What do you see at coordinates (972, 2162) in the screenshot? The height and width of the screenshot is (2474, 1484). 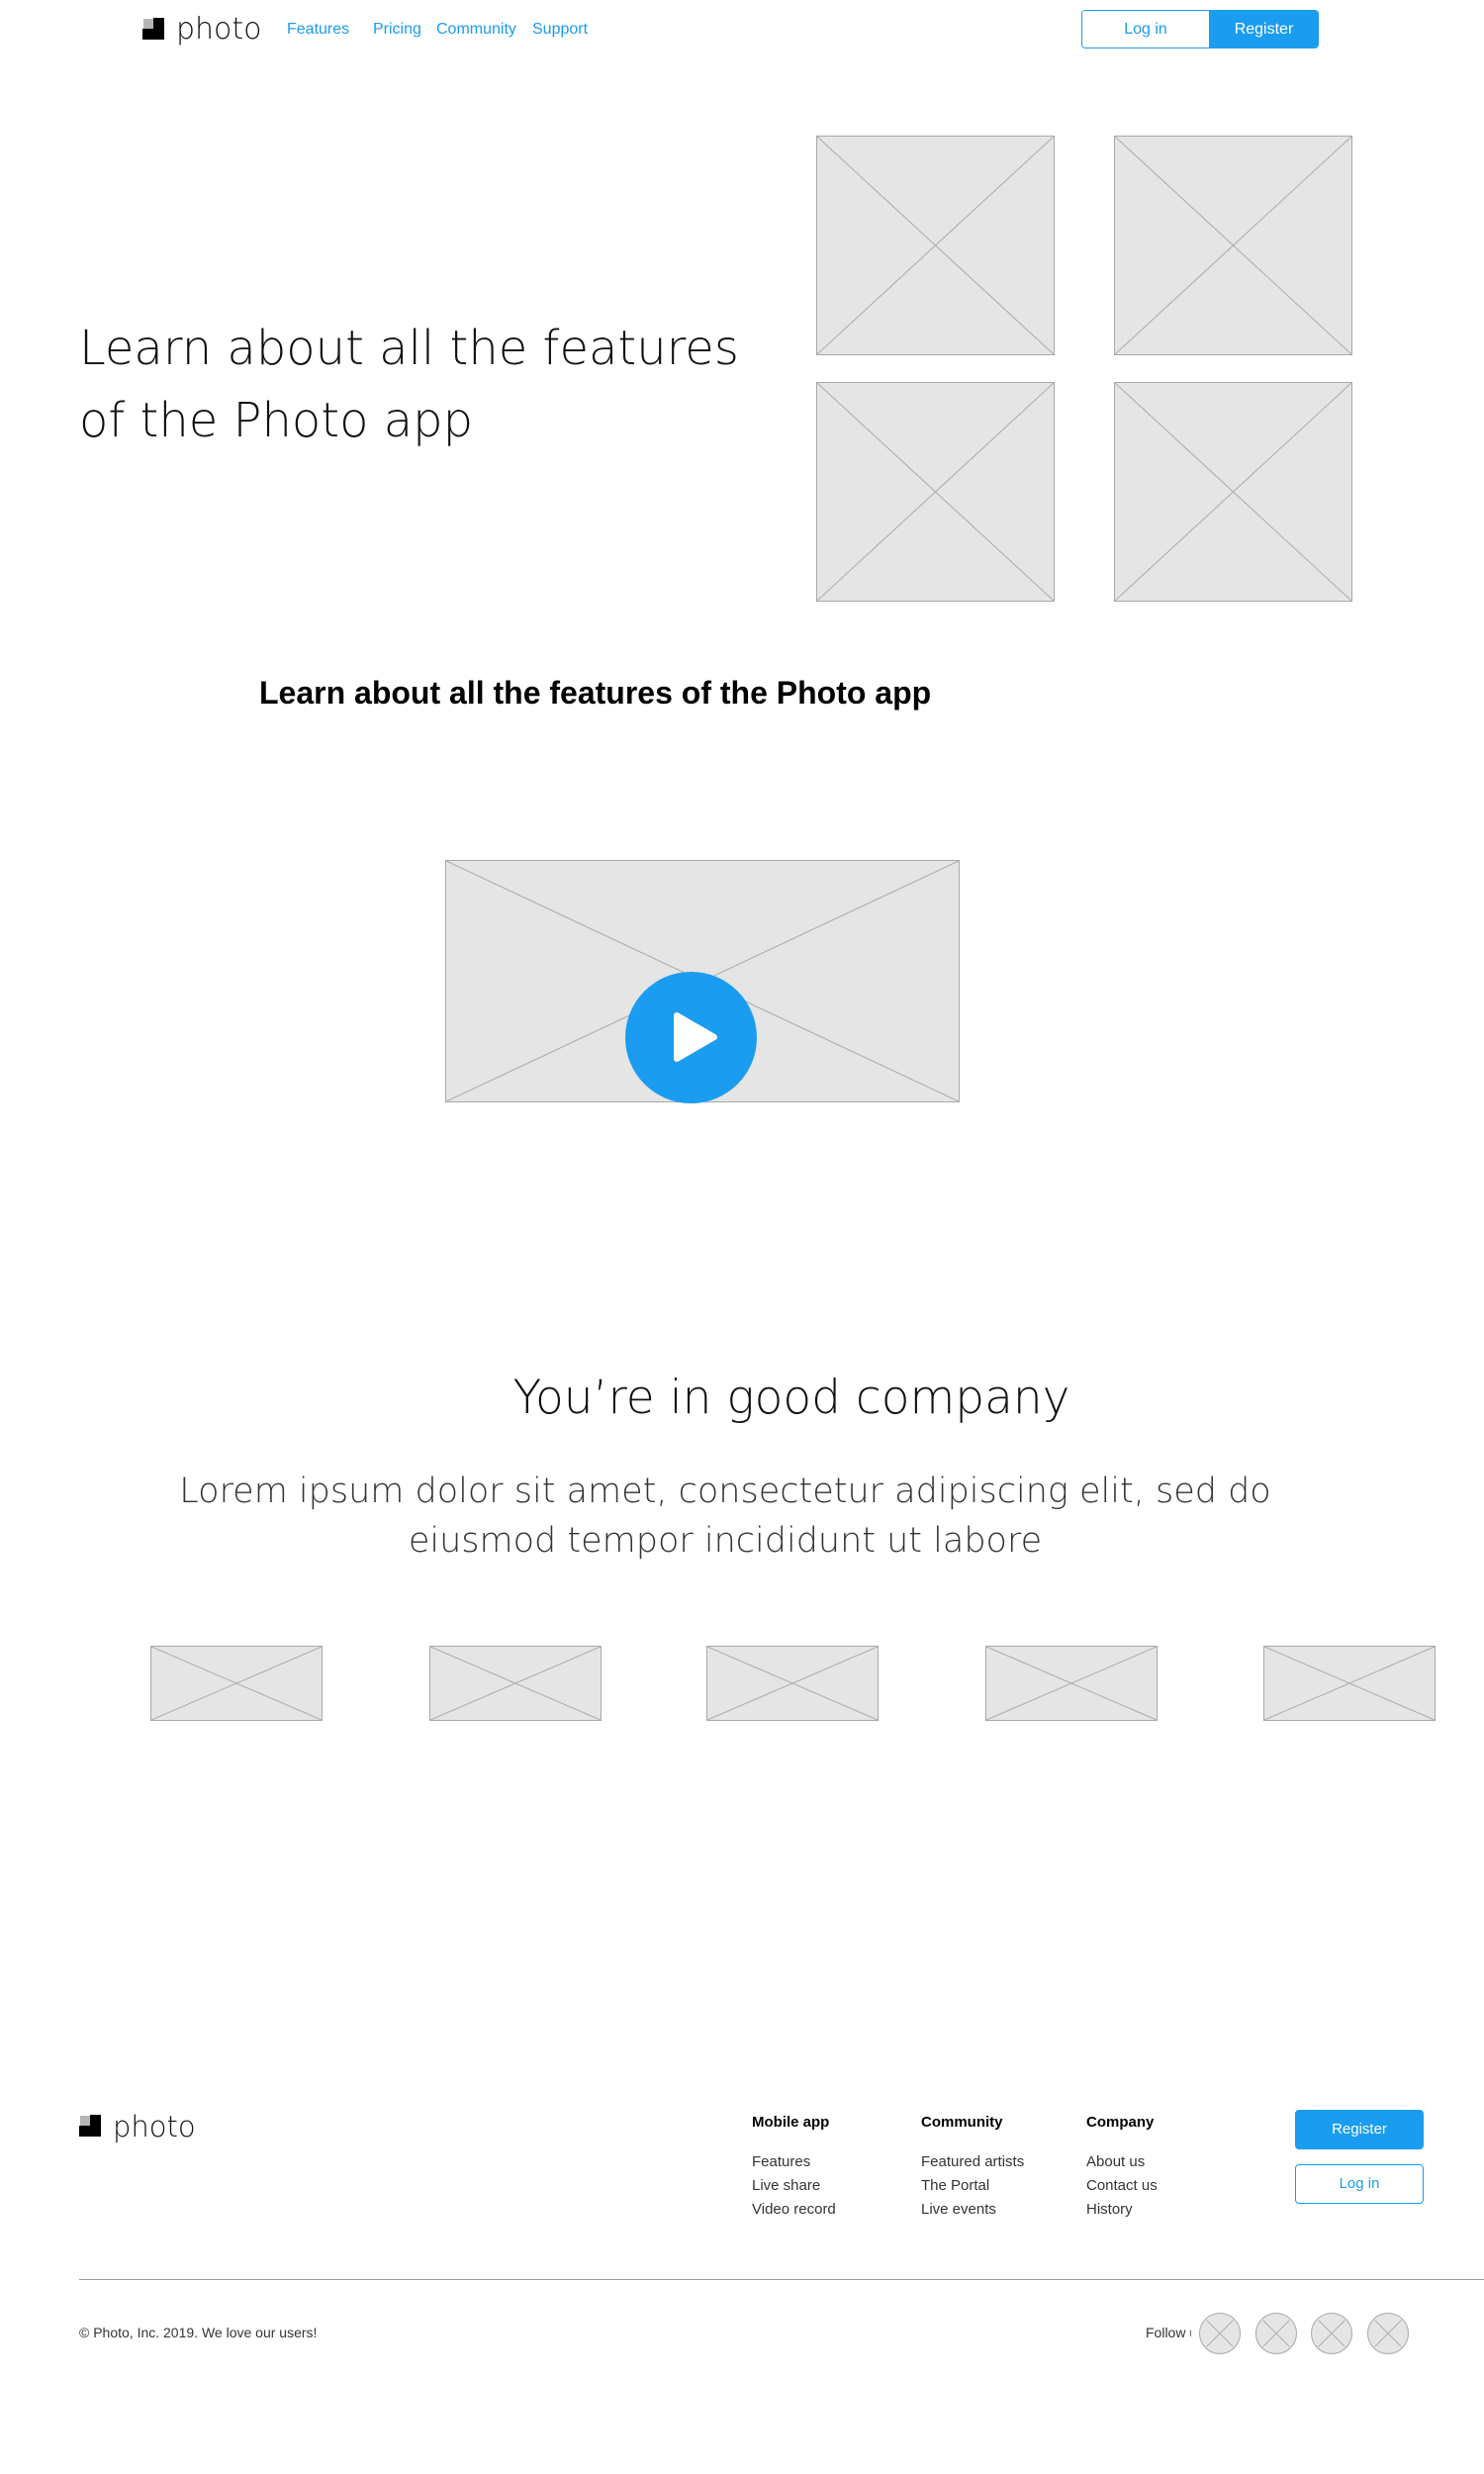 I see `footer-link-featured-artists: Featured artists` at bounding box center [972, 2162].